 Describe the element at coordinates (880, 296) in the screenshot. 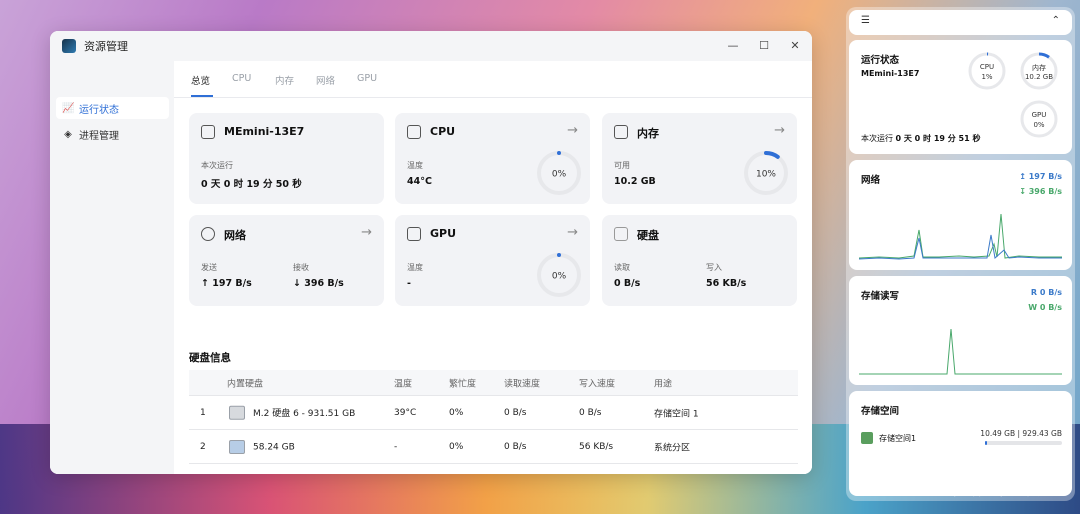

I see `storage-rw-title: 存储读写` at that location.